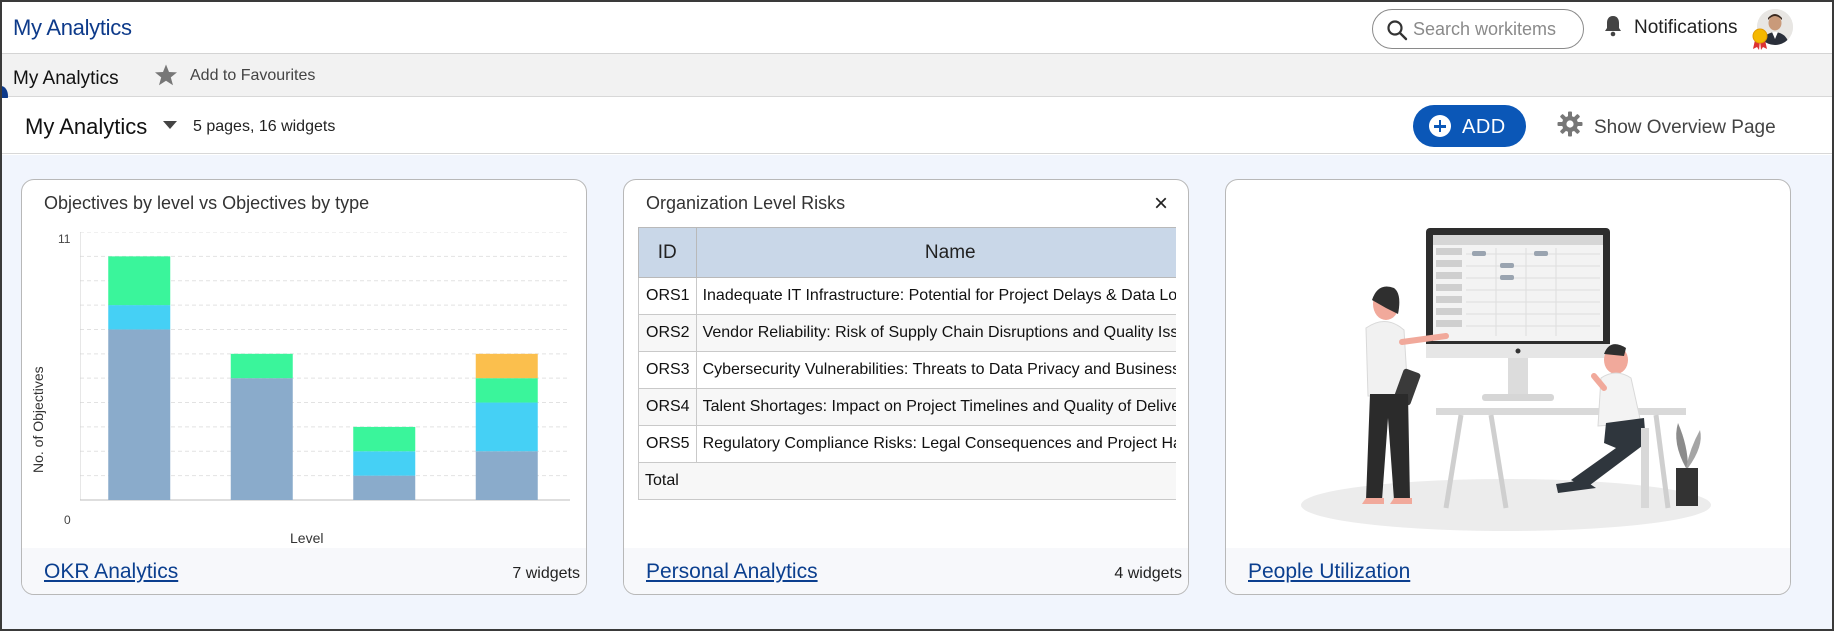 Image resolution: width=1834 pixels, height=631 pixels. I want to click on risk-id: ORS2, so click(667, 333).